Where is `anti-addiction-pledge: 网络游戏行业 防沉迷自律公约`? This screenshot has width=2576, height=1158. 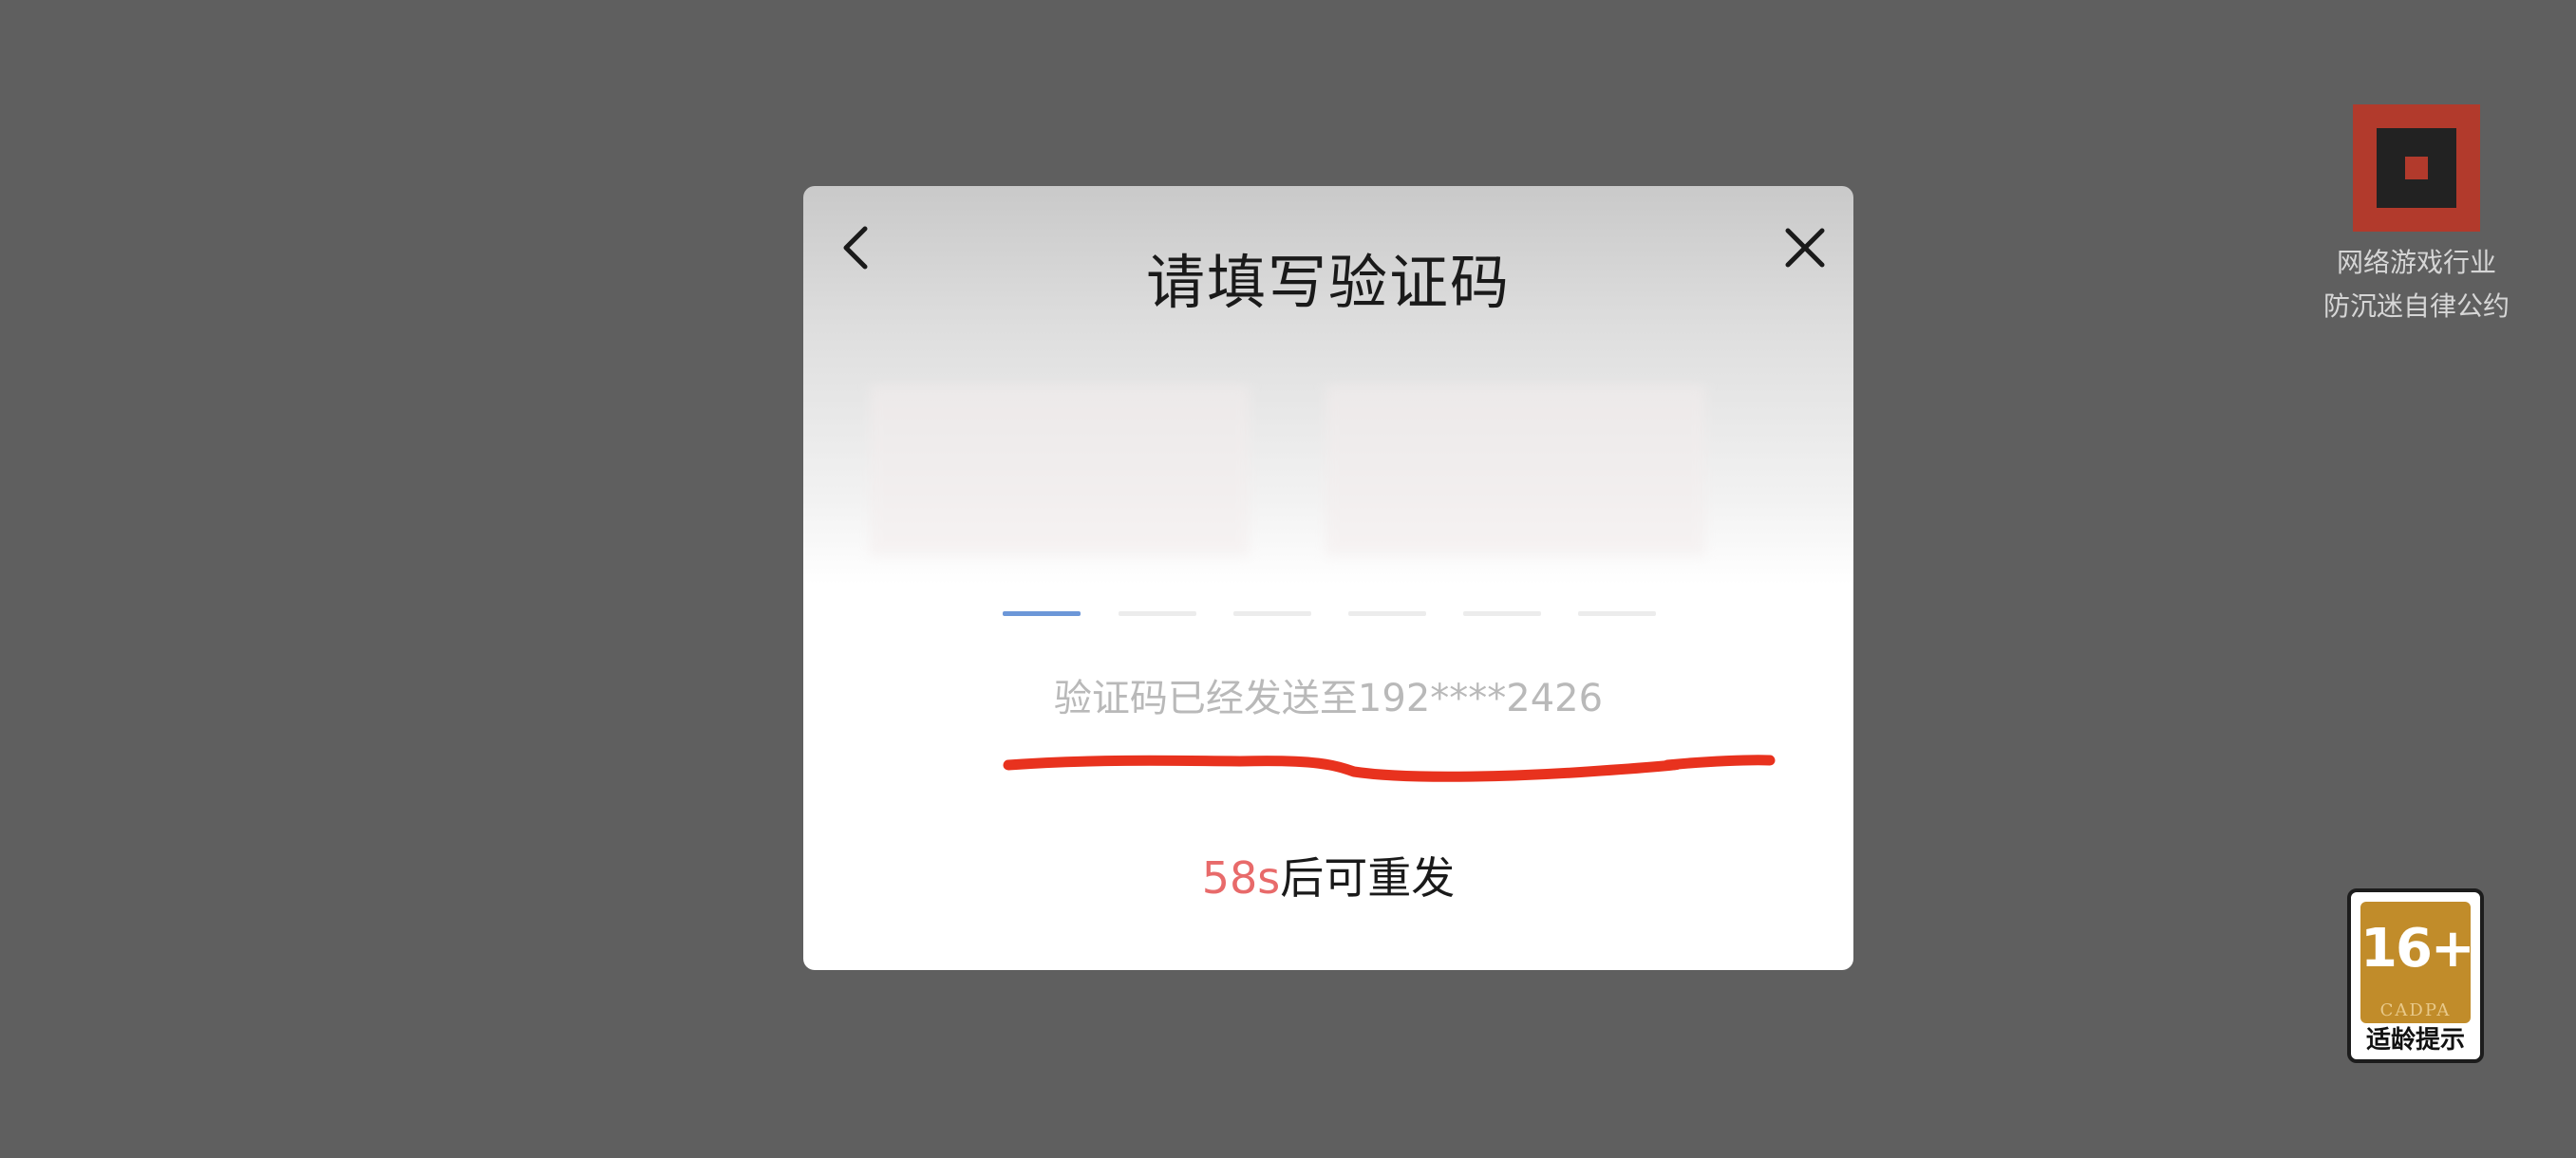 anti-addiction-pledge: 网络游戏行业 防沉迷自律公约 is located at coordinates (2416, 216).